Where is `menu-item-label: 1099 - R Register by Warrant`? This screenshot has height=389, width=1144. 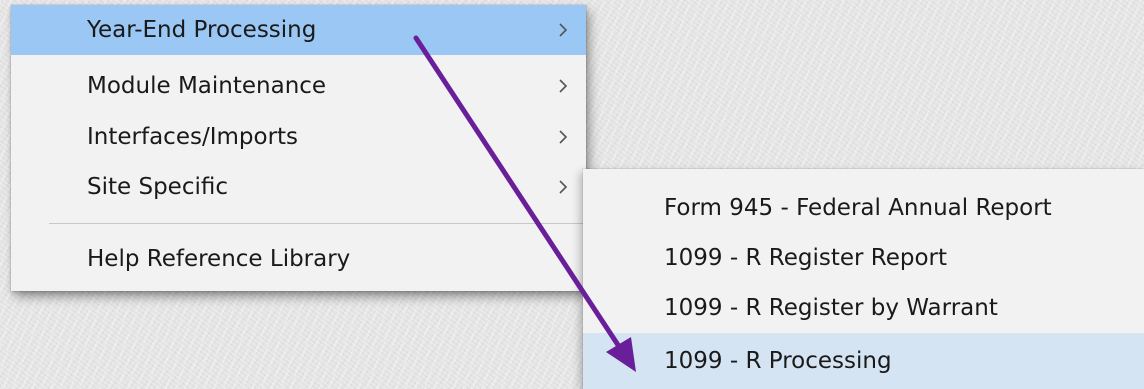 menu-item-label: 1099 - R Register by Warrant is located at coordinates (831, 308).